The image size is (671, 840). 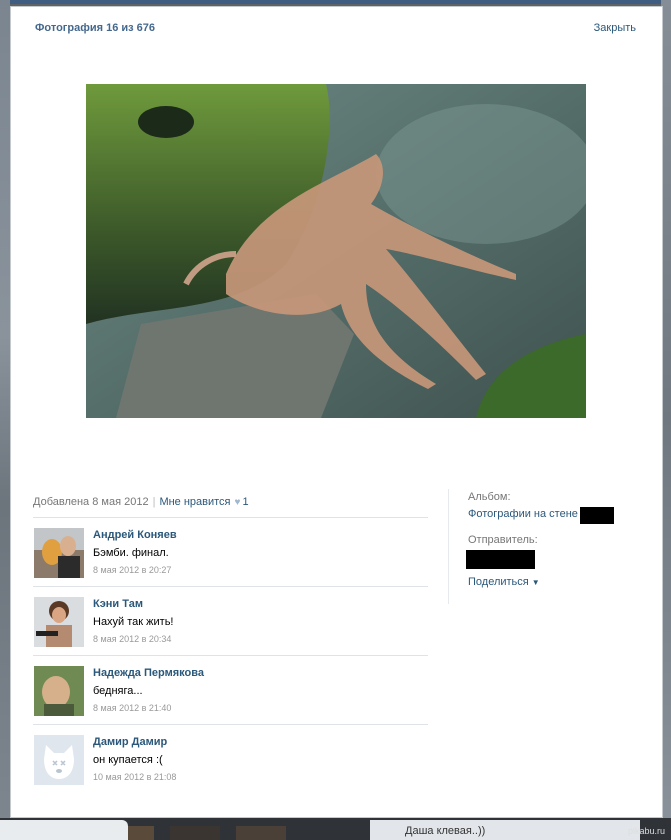 What do you see at coordinates (130, 742) in the screenshot?
I see `comment-author: Дамир Дамир` at bounding box center [130, 742].